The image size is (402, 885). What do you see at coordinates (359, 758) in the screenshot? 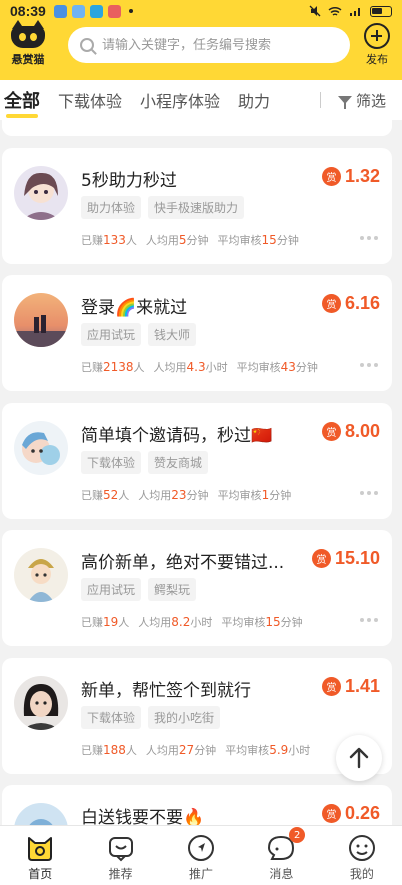
I see `back-to-top-button` at bounding box center [359, 758].